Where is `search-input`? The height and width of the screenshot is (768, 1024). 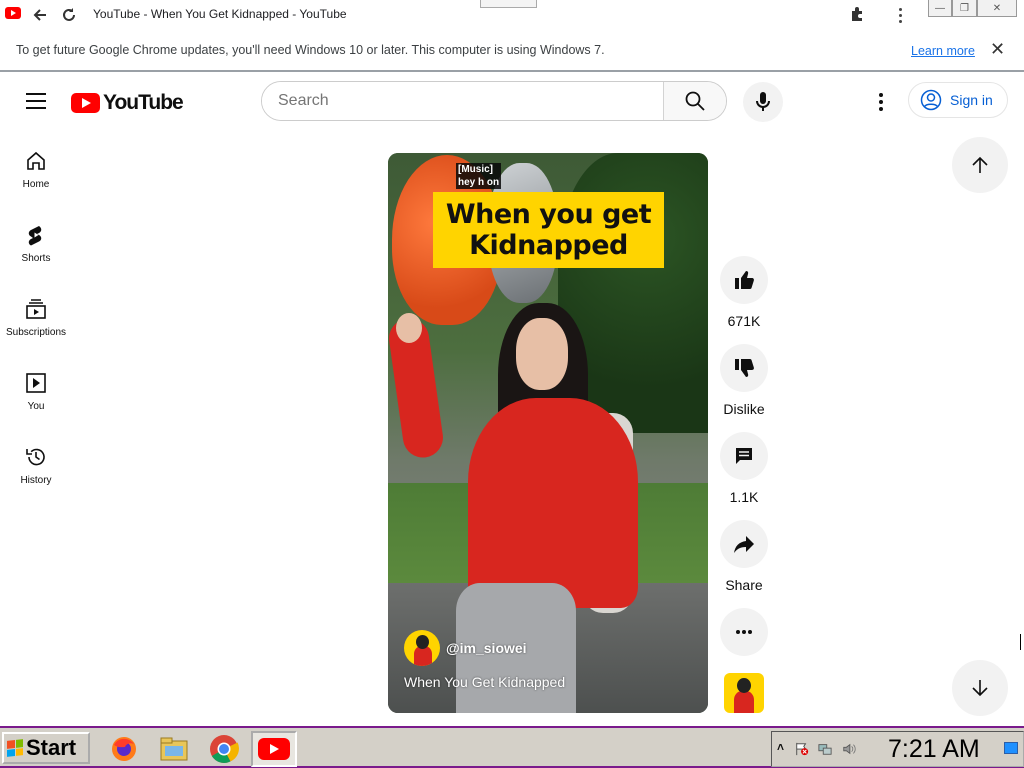
search-input is located at coordinates (462, 101).